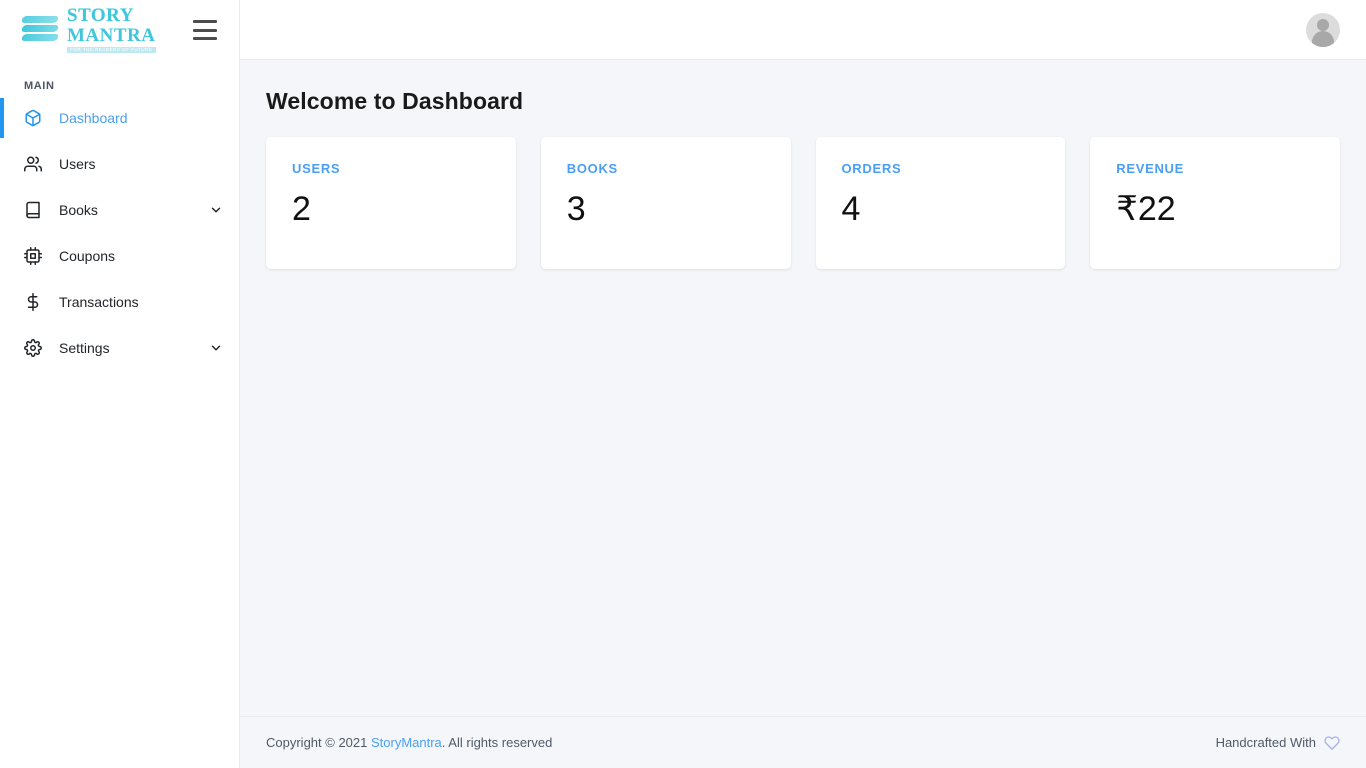  I want to click on sidebar-item-coupons: Coupons, so click(119, 256).